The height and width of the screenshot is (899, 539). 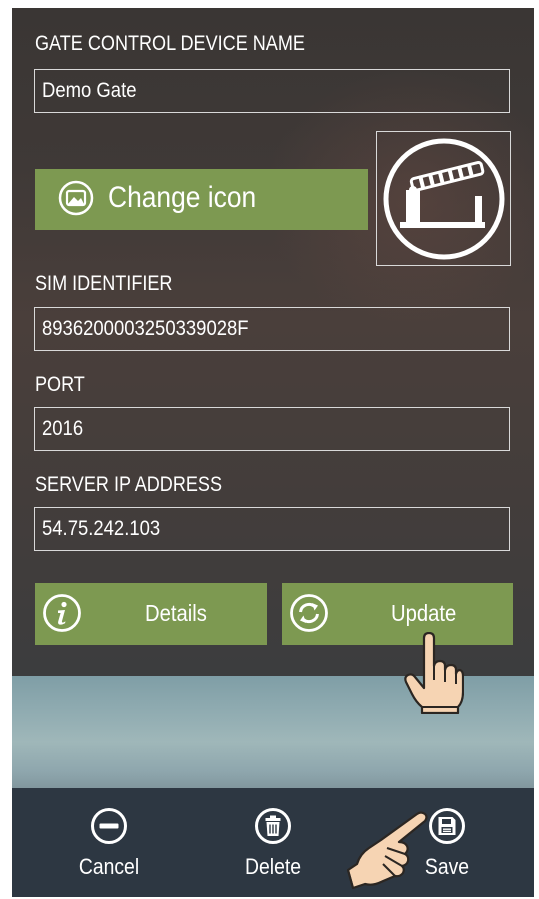 What do you see at coordinates (309, 613) in the screenshot?
I see `refresh-icon` at bounding box center [309, 613].